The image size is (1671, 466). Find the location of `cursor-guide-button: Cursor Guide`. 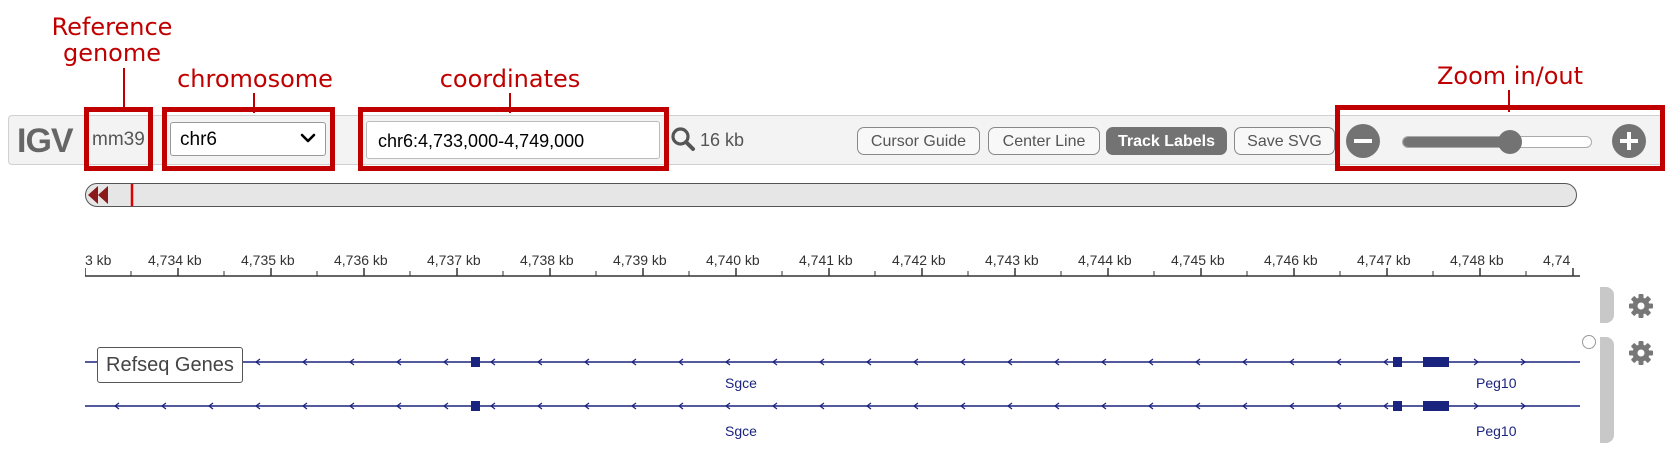

cursor-guide-button: Cursor Guide is located at coordinates (918, 141).